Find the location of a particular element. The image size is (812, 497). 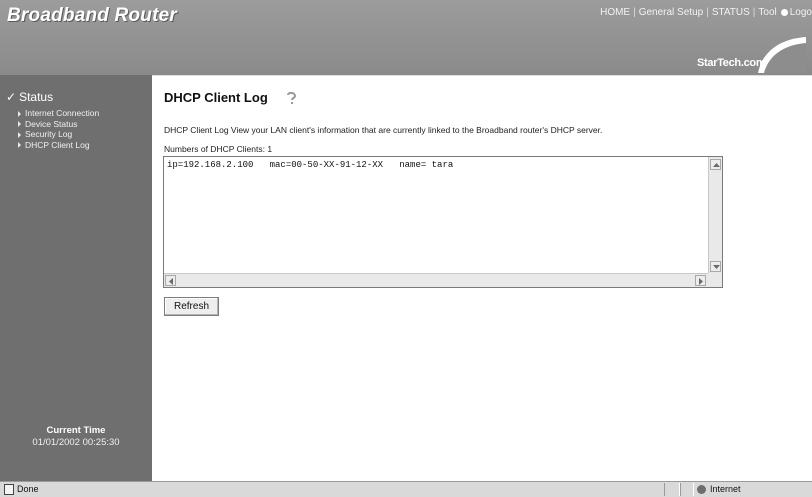

page-icon is located at coordinates (9, 490).